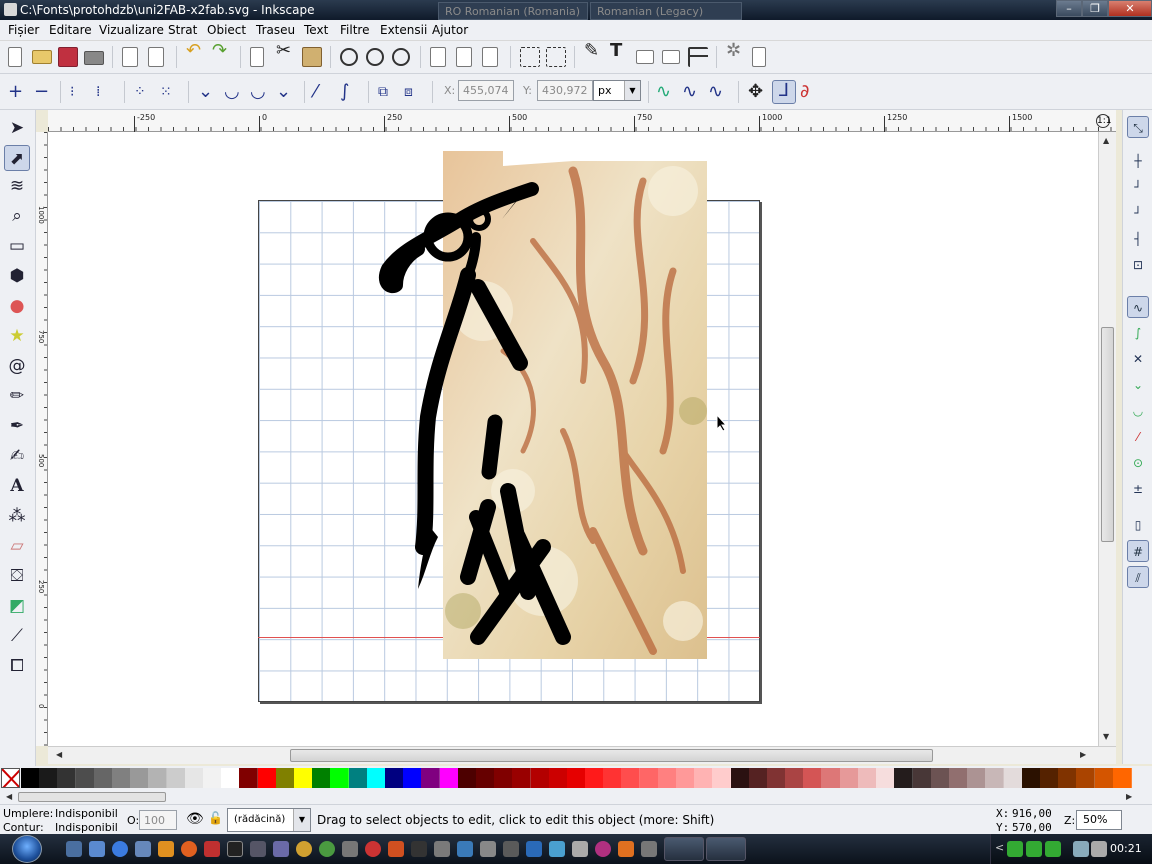  I want to click on internet-explorer-icon, so click(120, 849).